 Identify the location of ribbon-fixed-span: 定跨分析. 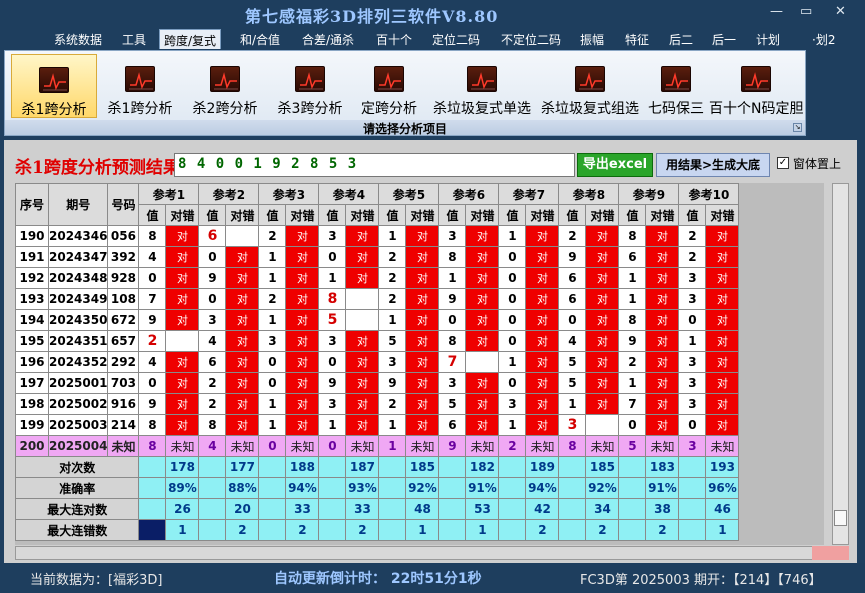
(389, 86).